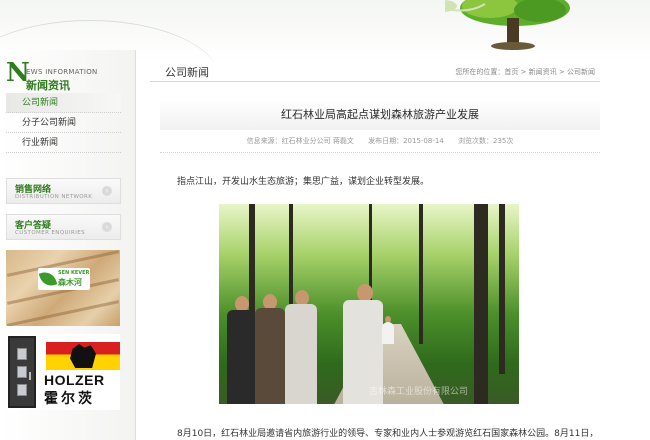 The height and width of the screenshot is (440, 650). What do you see at coordinates (63, 313) in the screenshot?
I see `wood-plank` at bounding box center [63, 313].